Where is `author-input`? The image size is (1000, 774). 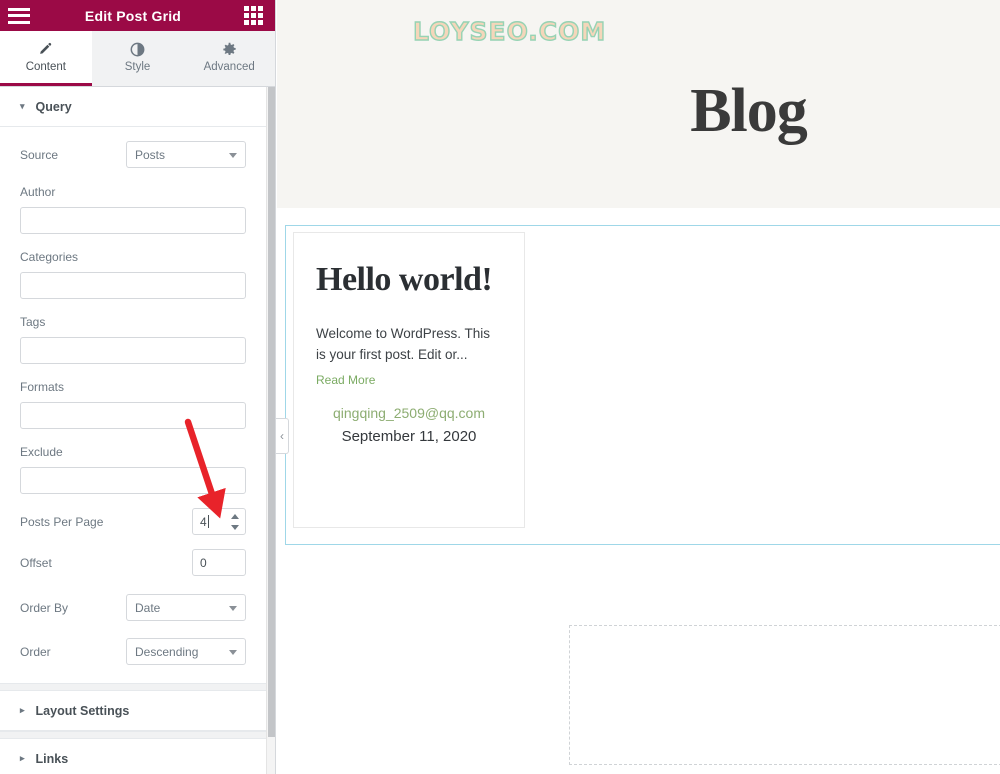
author-input is located at coordinates (133, 220).